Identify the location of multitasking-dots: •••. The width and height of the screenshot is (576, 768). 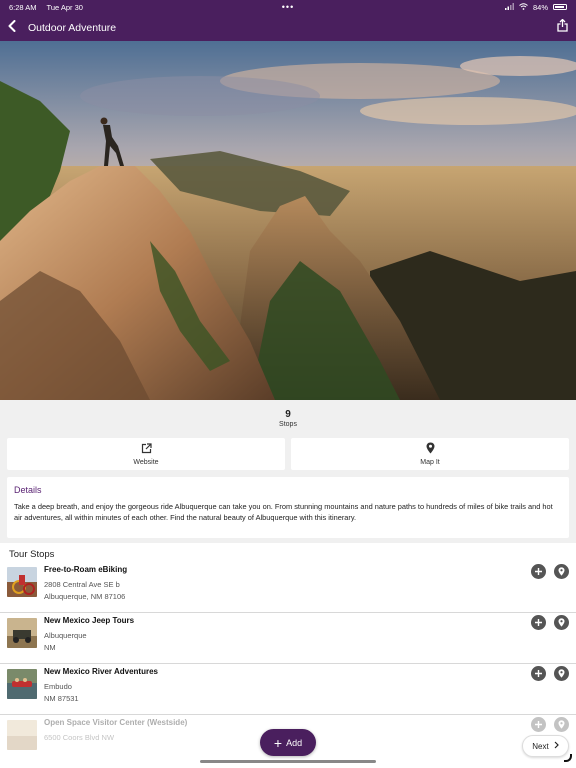
(288, 7).